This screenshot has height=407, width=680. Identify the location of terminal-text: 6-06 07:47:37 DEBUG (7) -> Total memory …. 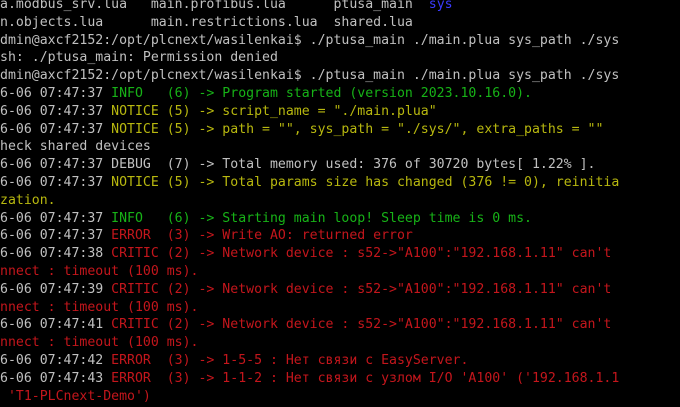
(298, 165).